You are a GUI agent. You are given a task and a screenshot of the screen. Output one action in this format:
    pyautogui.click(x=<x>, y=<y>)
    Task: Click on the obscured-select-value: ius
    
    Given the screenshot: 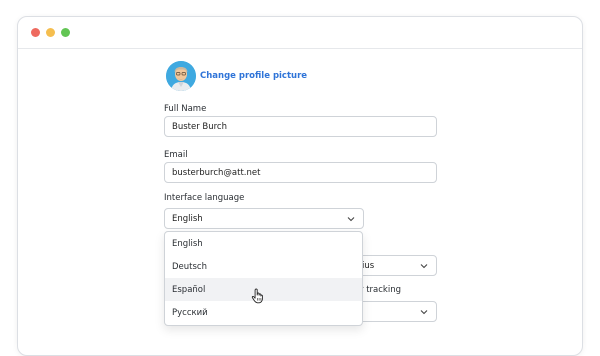 What is the action you would take?
    pyautogui.click(x=368, y=265)
    